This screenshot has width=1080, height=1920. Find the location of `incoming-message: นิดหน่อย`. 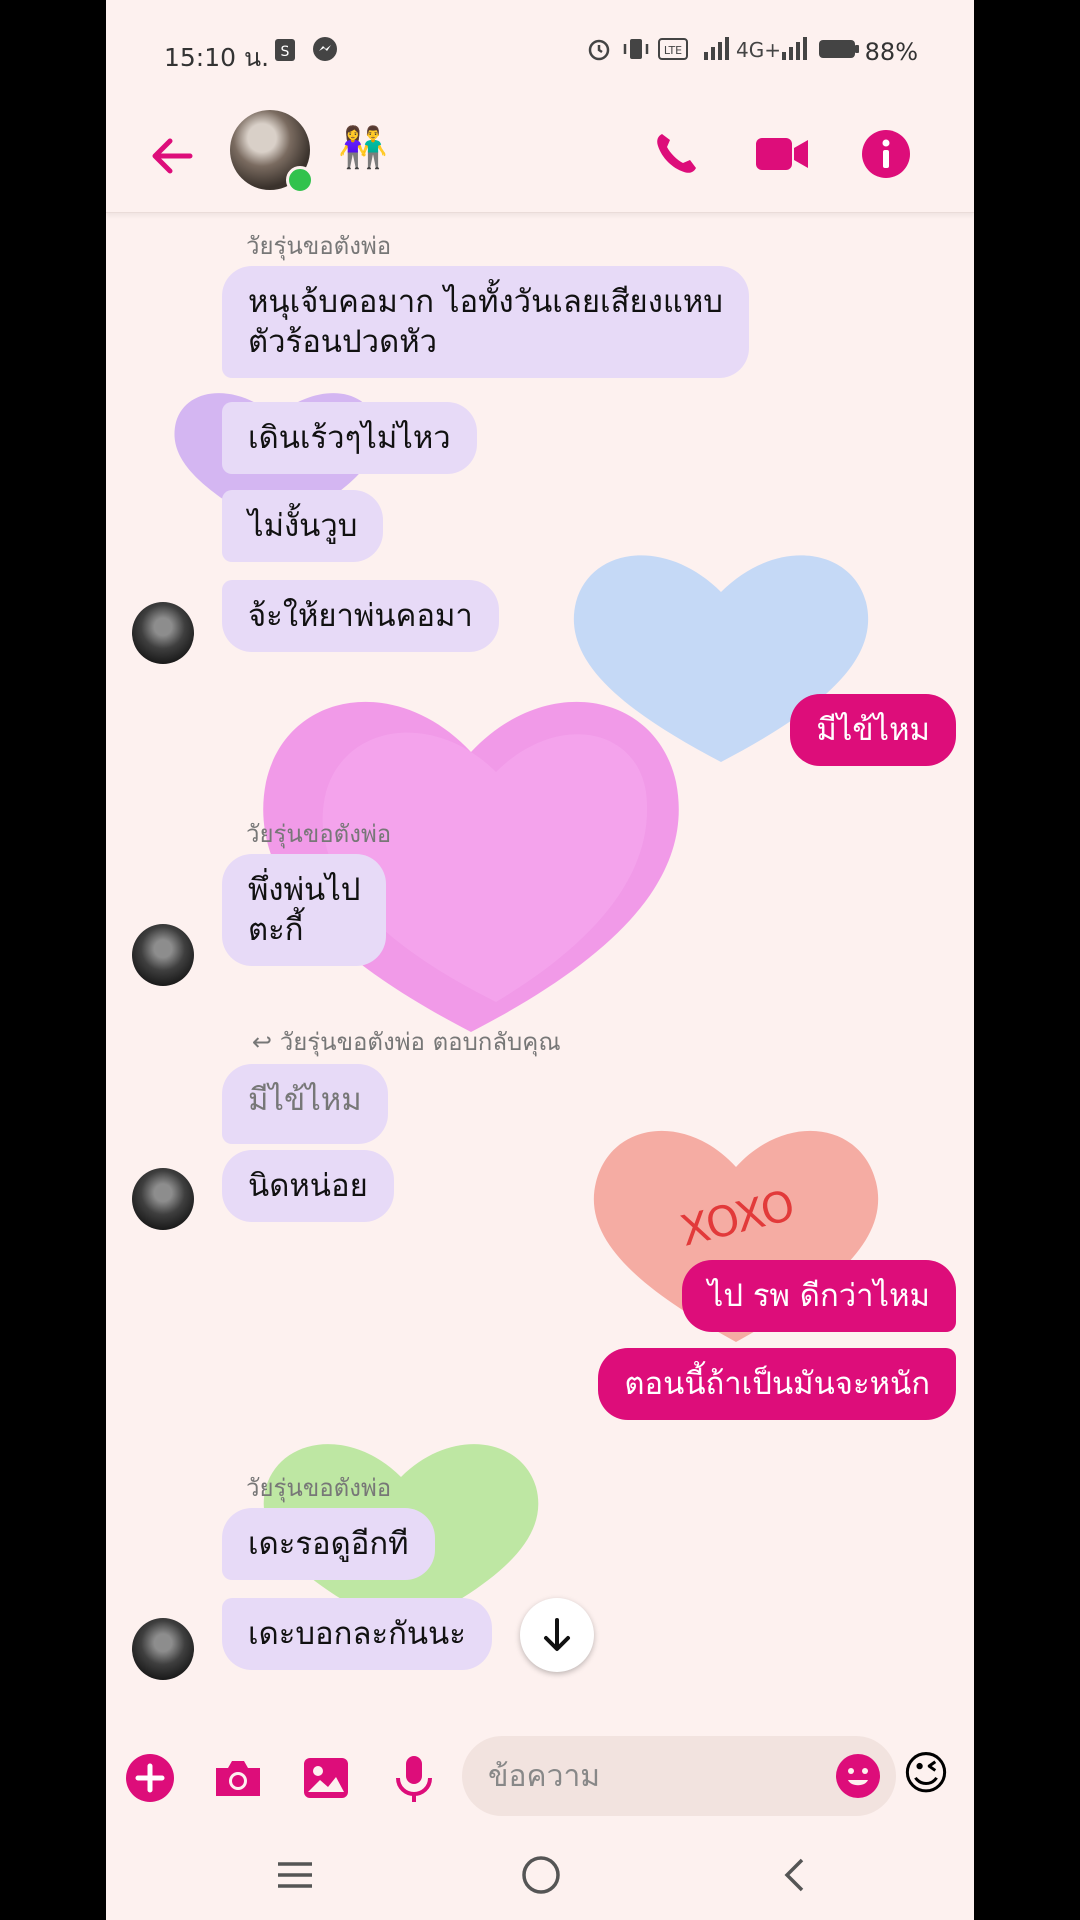

incoming-message: นิดหน่อย is located at coordinates (308, 1186).